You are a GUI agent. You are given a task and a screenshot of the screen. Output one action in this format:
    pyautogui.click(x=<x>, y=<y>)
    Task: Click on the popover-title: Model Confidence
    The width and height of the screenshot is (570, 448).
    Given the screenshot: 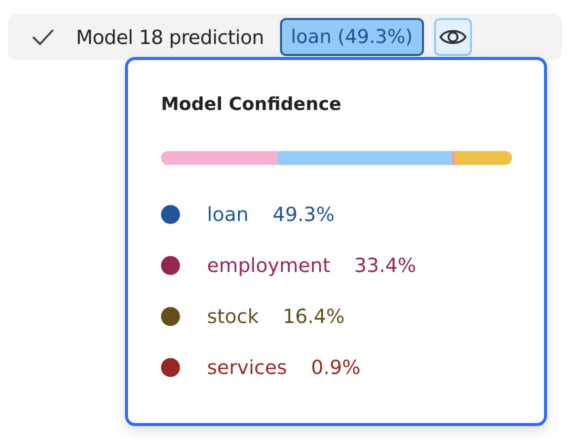 What is the action you would take?
    pyautogui.click(x=251, y=104)
    